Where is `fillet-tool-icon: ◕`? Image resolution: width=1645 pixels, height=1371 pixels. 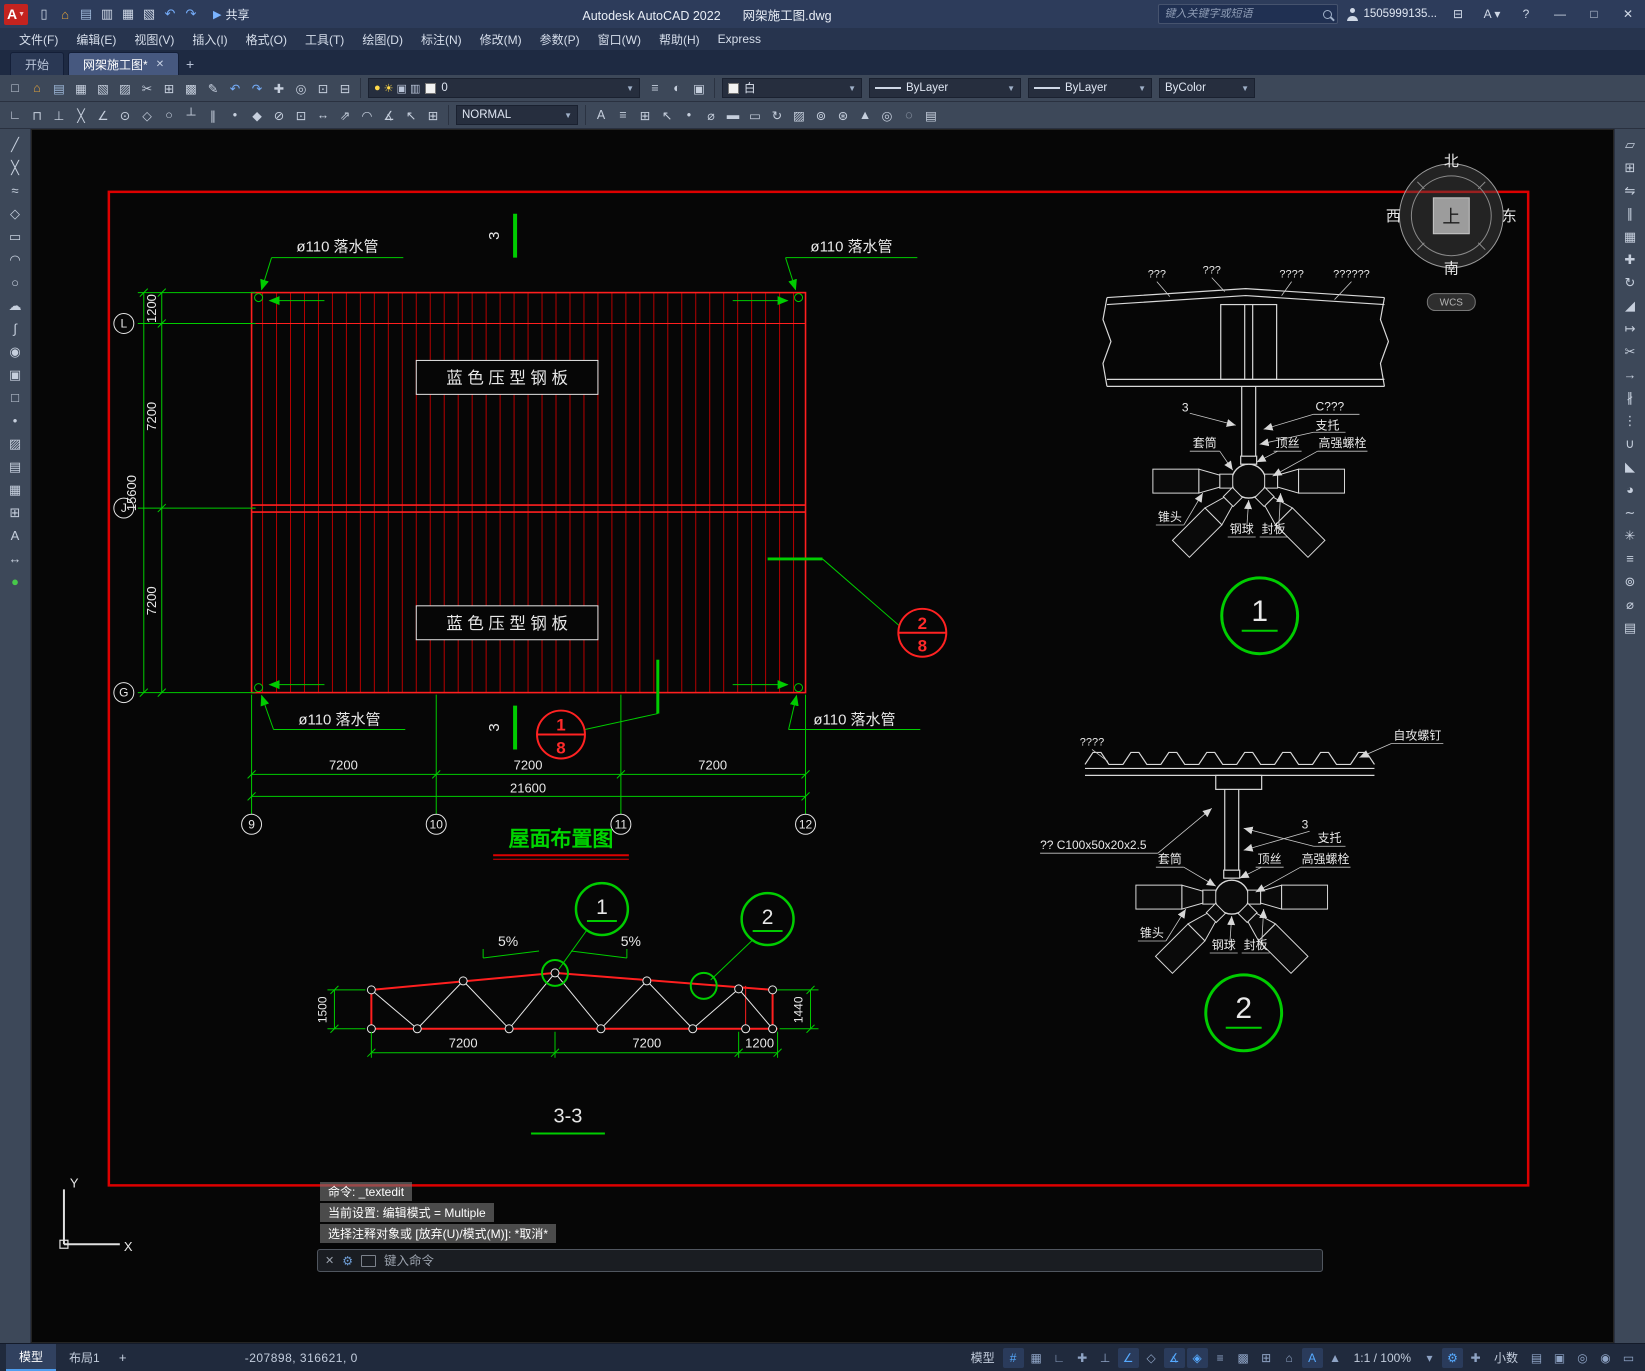 fillet-tool-icon: ◕ is located at coordinates (1630, 489).